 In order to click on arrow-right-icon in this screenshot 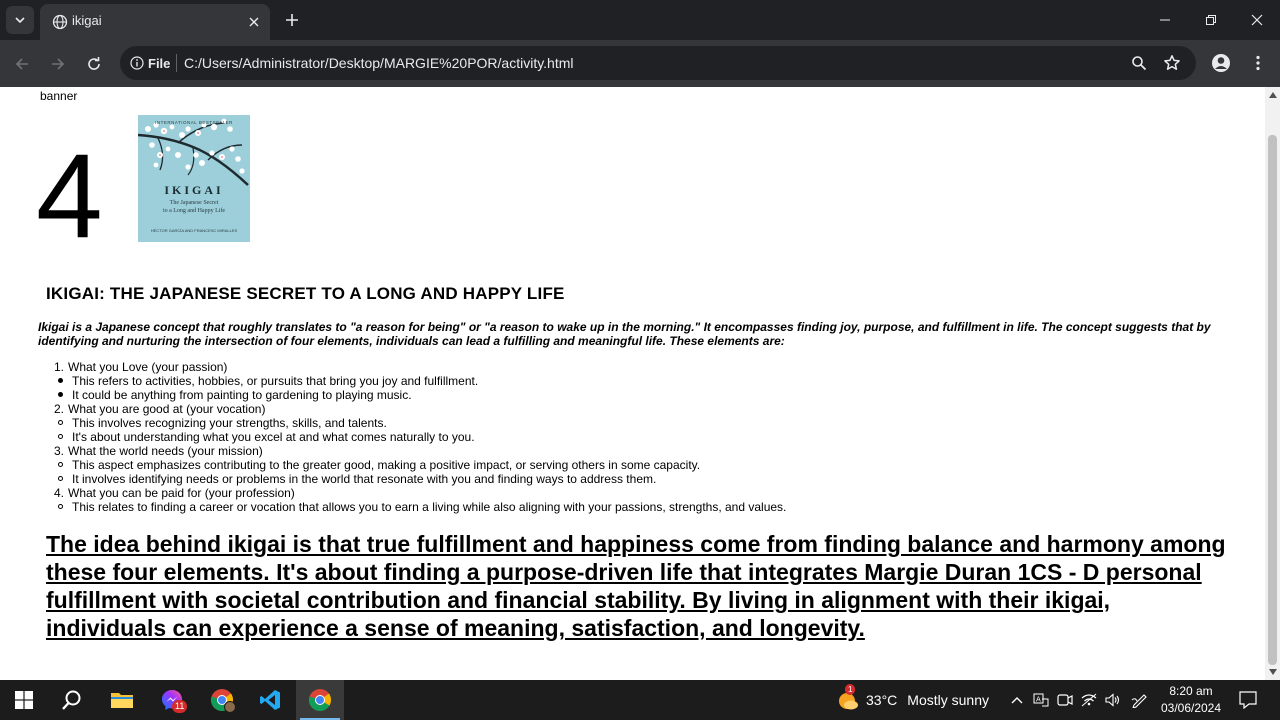, I will do `click(58, 64)`.